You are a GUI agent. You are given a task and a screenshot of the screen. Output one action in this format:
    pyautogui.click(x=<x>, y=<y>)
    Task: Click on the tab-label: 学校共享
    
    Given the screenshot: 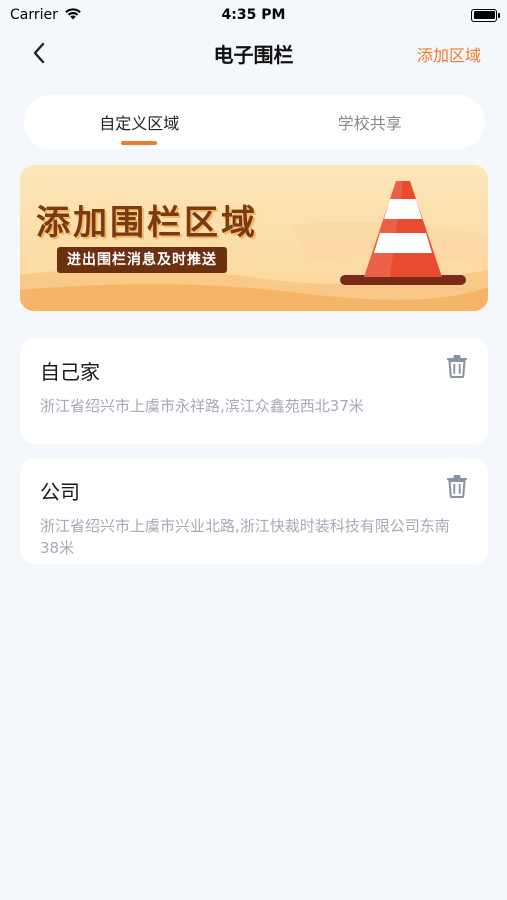 What is the action you would take?
    pyautogui.click(x=369, y=123)
    